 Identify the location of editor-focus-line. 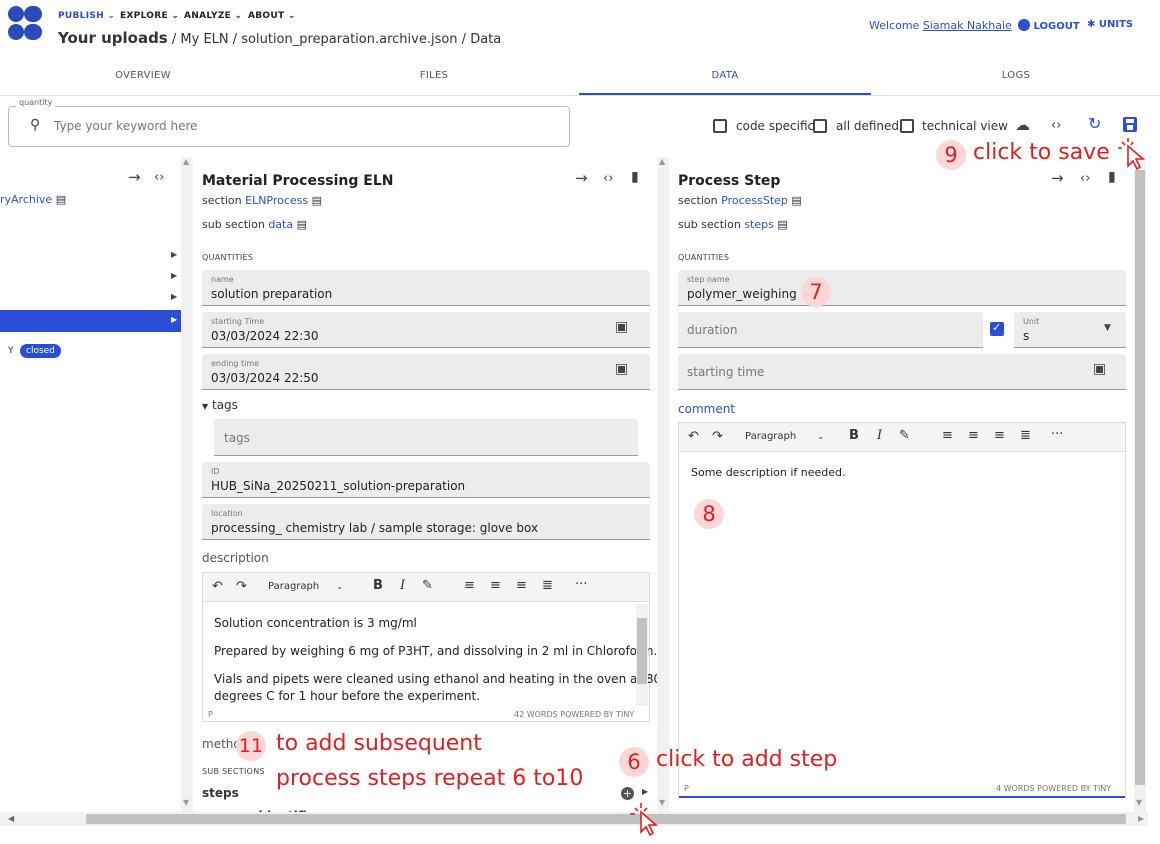
(902, 797).